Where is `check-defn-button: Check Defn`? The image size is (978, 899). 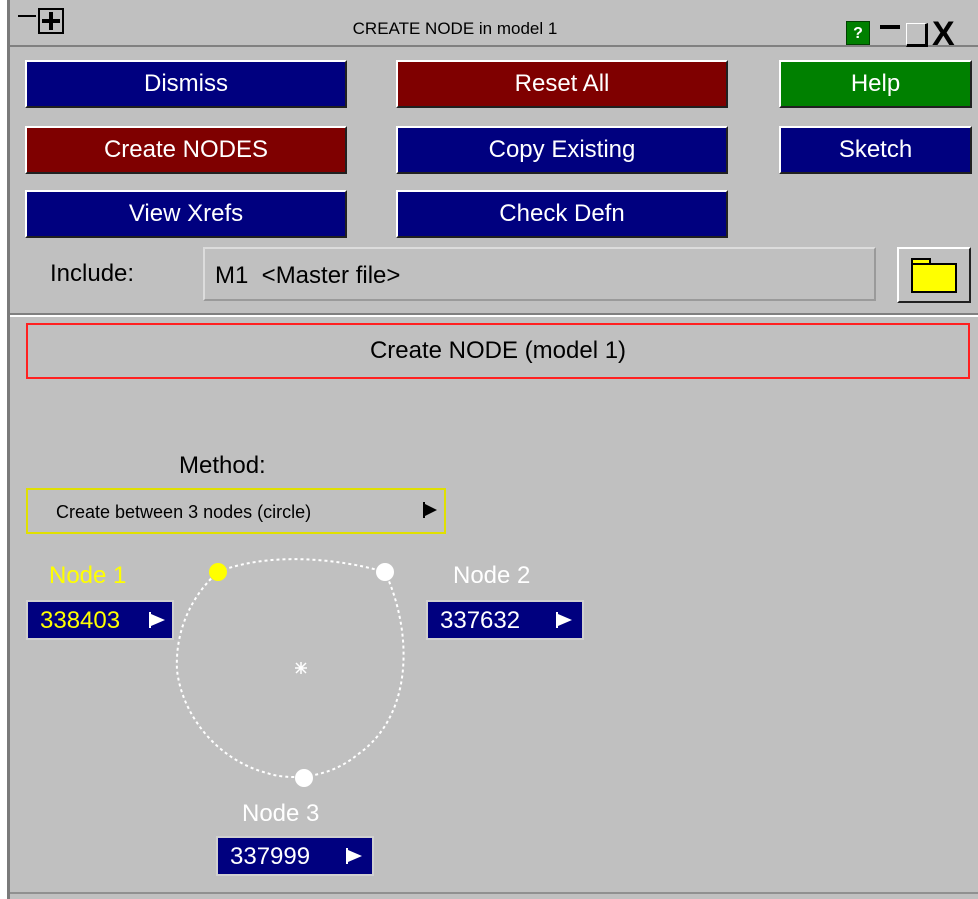 check-defn-button: Check Defn is located at coordinates (562, 214).